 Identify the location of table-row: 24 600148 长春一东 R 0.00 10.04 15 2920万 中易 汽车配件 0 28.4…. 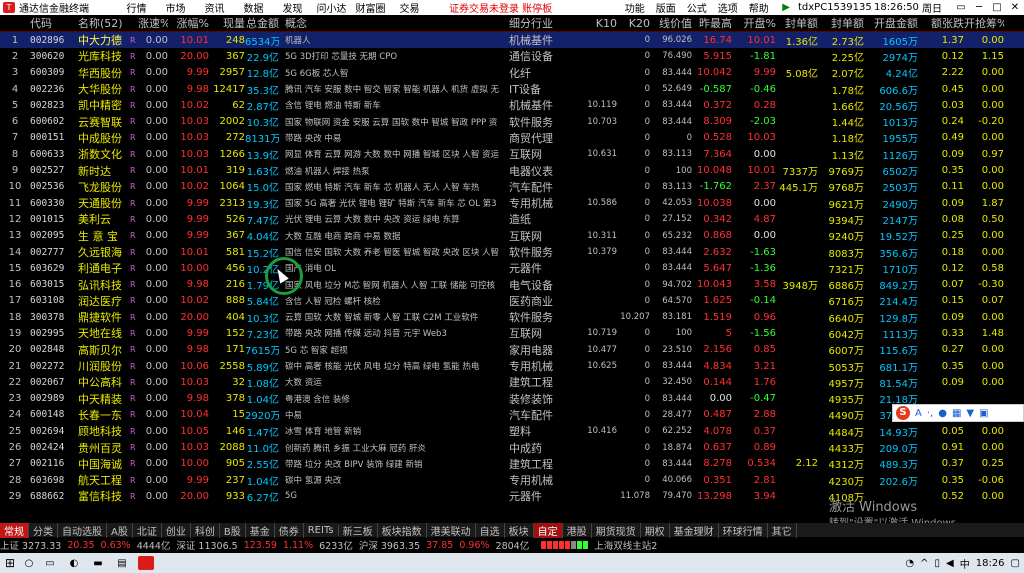
(512, 415).